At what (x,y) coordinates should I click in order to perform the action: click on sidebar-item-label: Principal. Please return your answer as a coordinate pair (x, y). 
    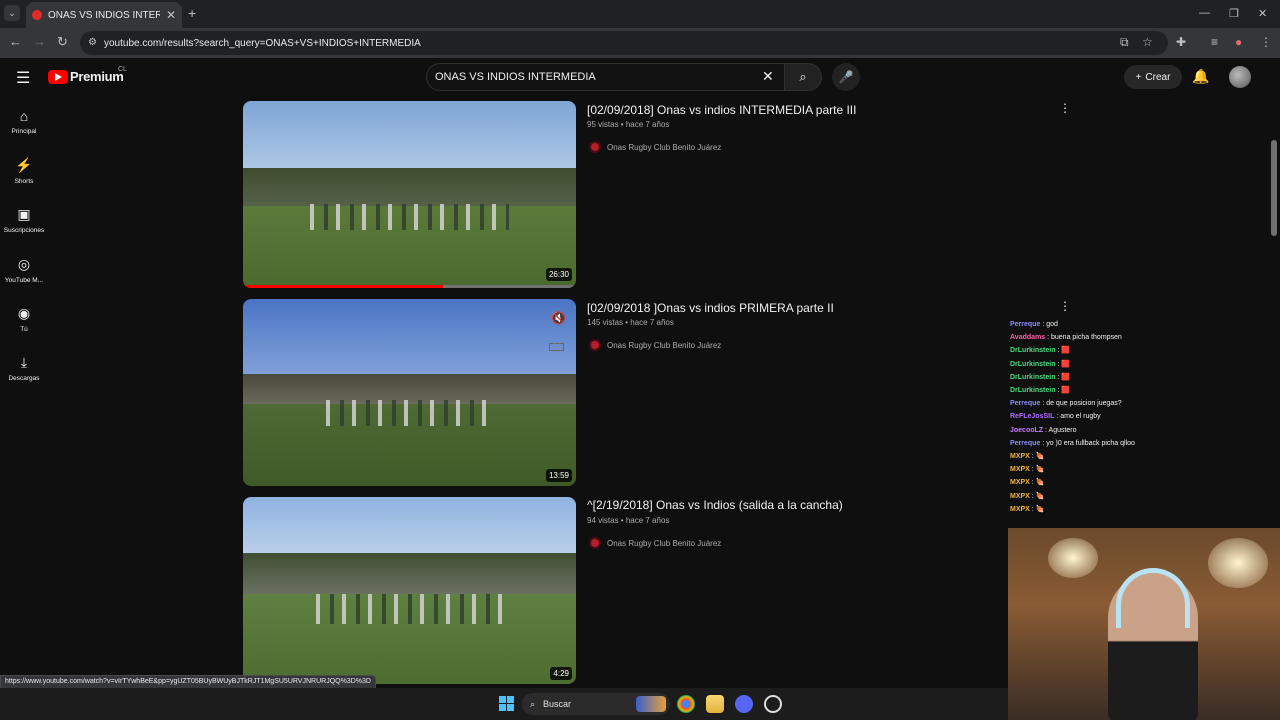
    Looking at the image, I should click on (24, 131).